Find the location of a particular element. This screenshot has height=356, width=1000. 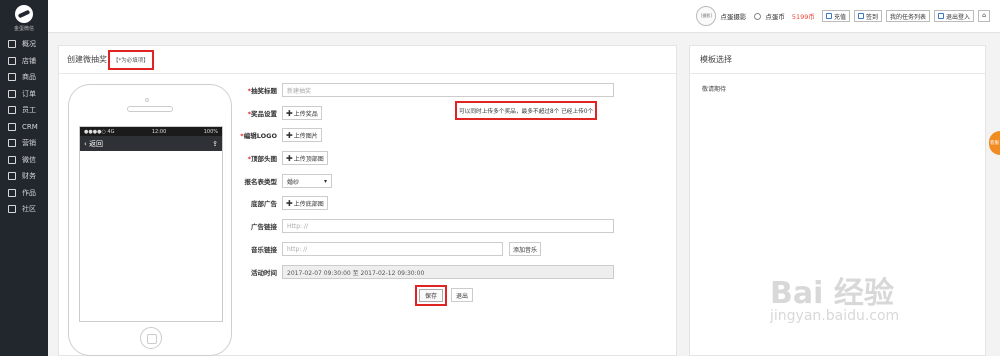

community-icon is located at coordinates (12, 209).